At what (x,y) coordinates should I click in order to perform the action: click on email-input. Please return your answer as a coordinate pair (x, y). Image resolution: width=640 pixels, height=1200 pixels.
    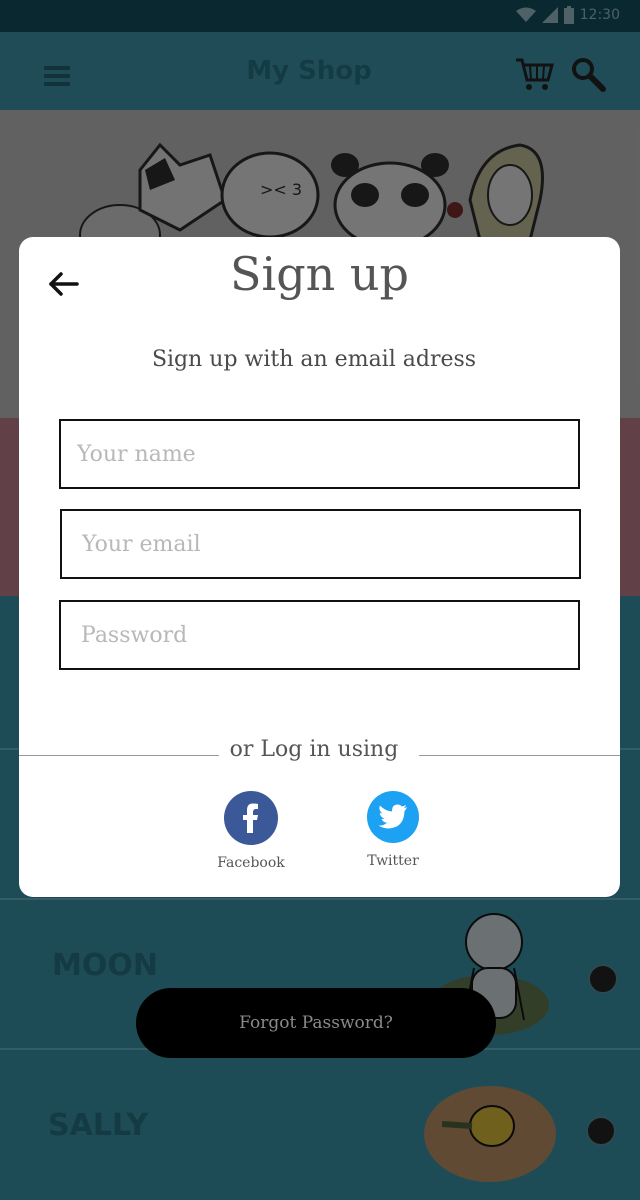
    Looking at the image, I should click on (320, 544).